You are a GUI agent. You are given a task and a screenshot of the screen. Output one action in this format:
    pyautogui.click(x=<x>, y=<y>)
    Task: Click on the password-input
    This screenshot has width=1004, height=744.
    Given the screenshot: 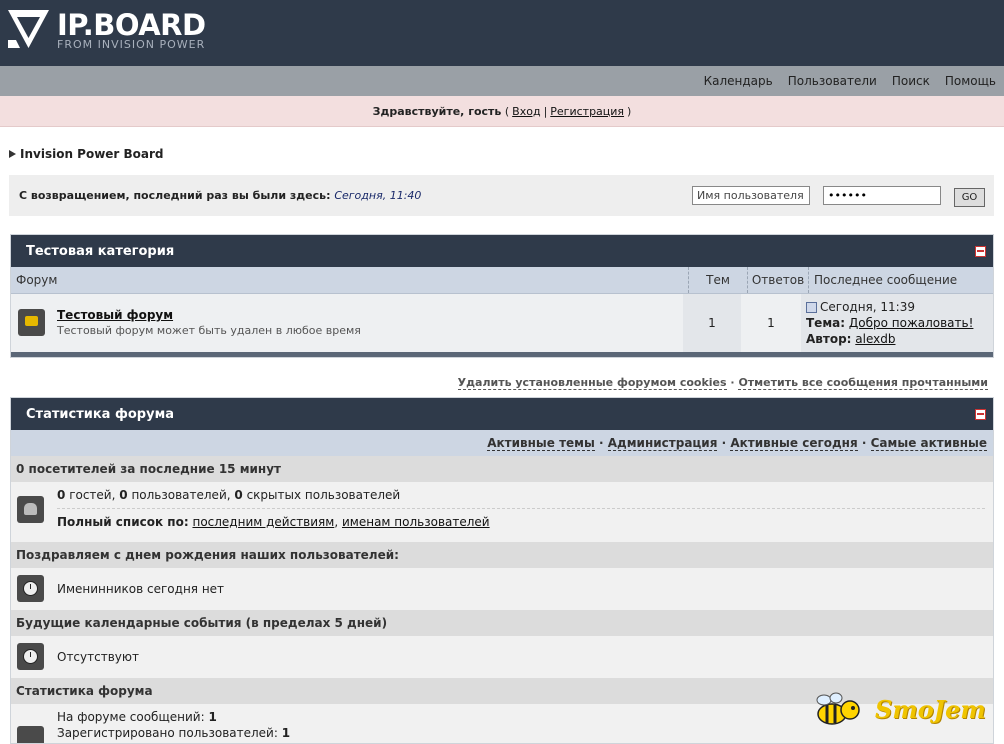 What is the action you would take?
    pyautogui.click(x=882, y=195)
    